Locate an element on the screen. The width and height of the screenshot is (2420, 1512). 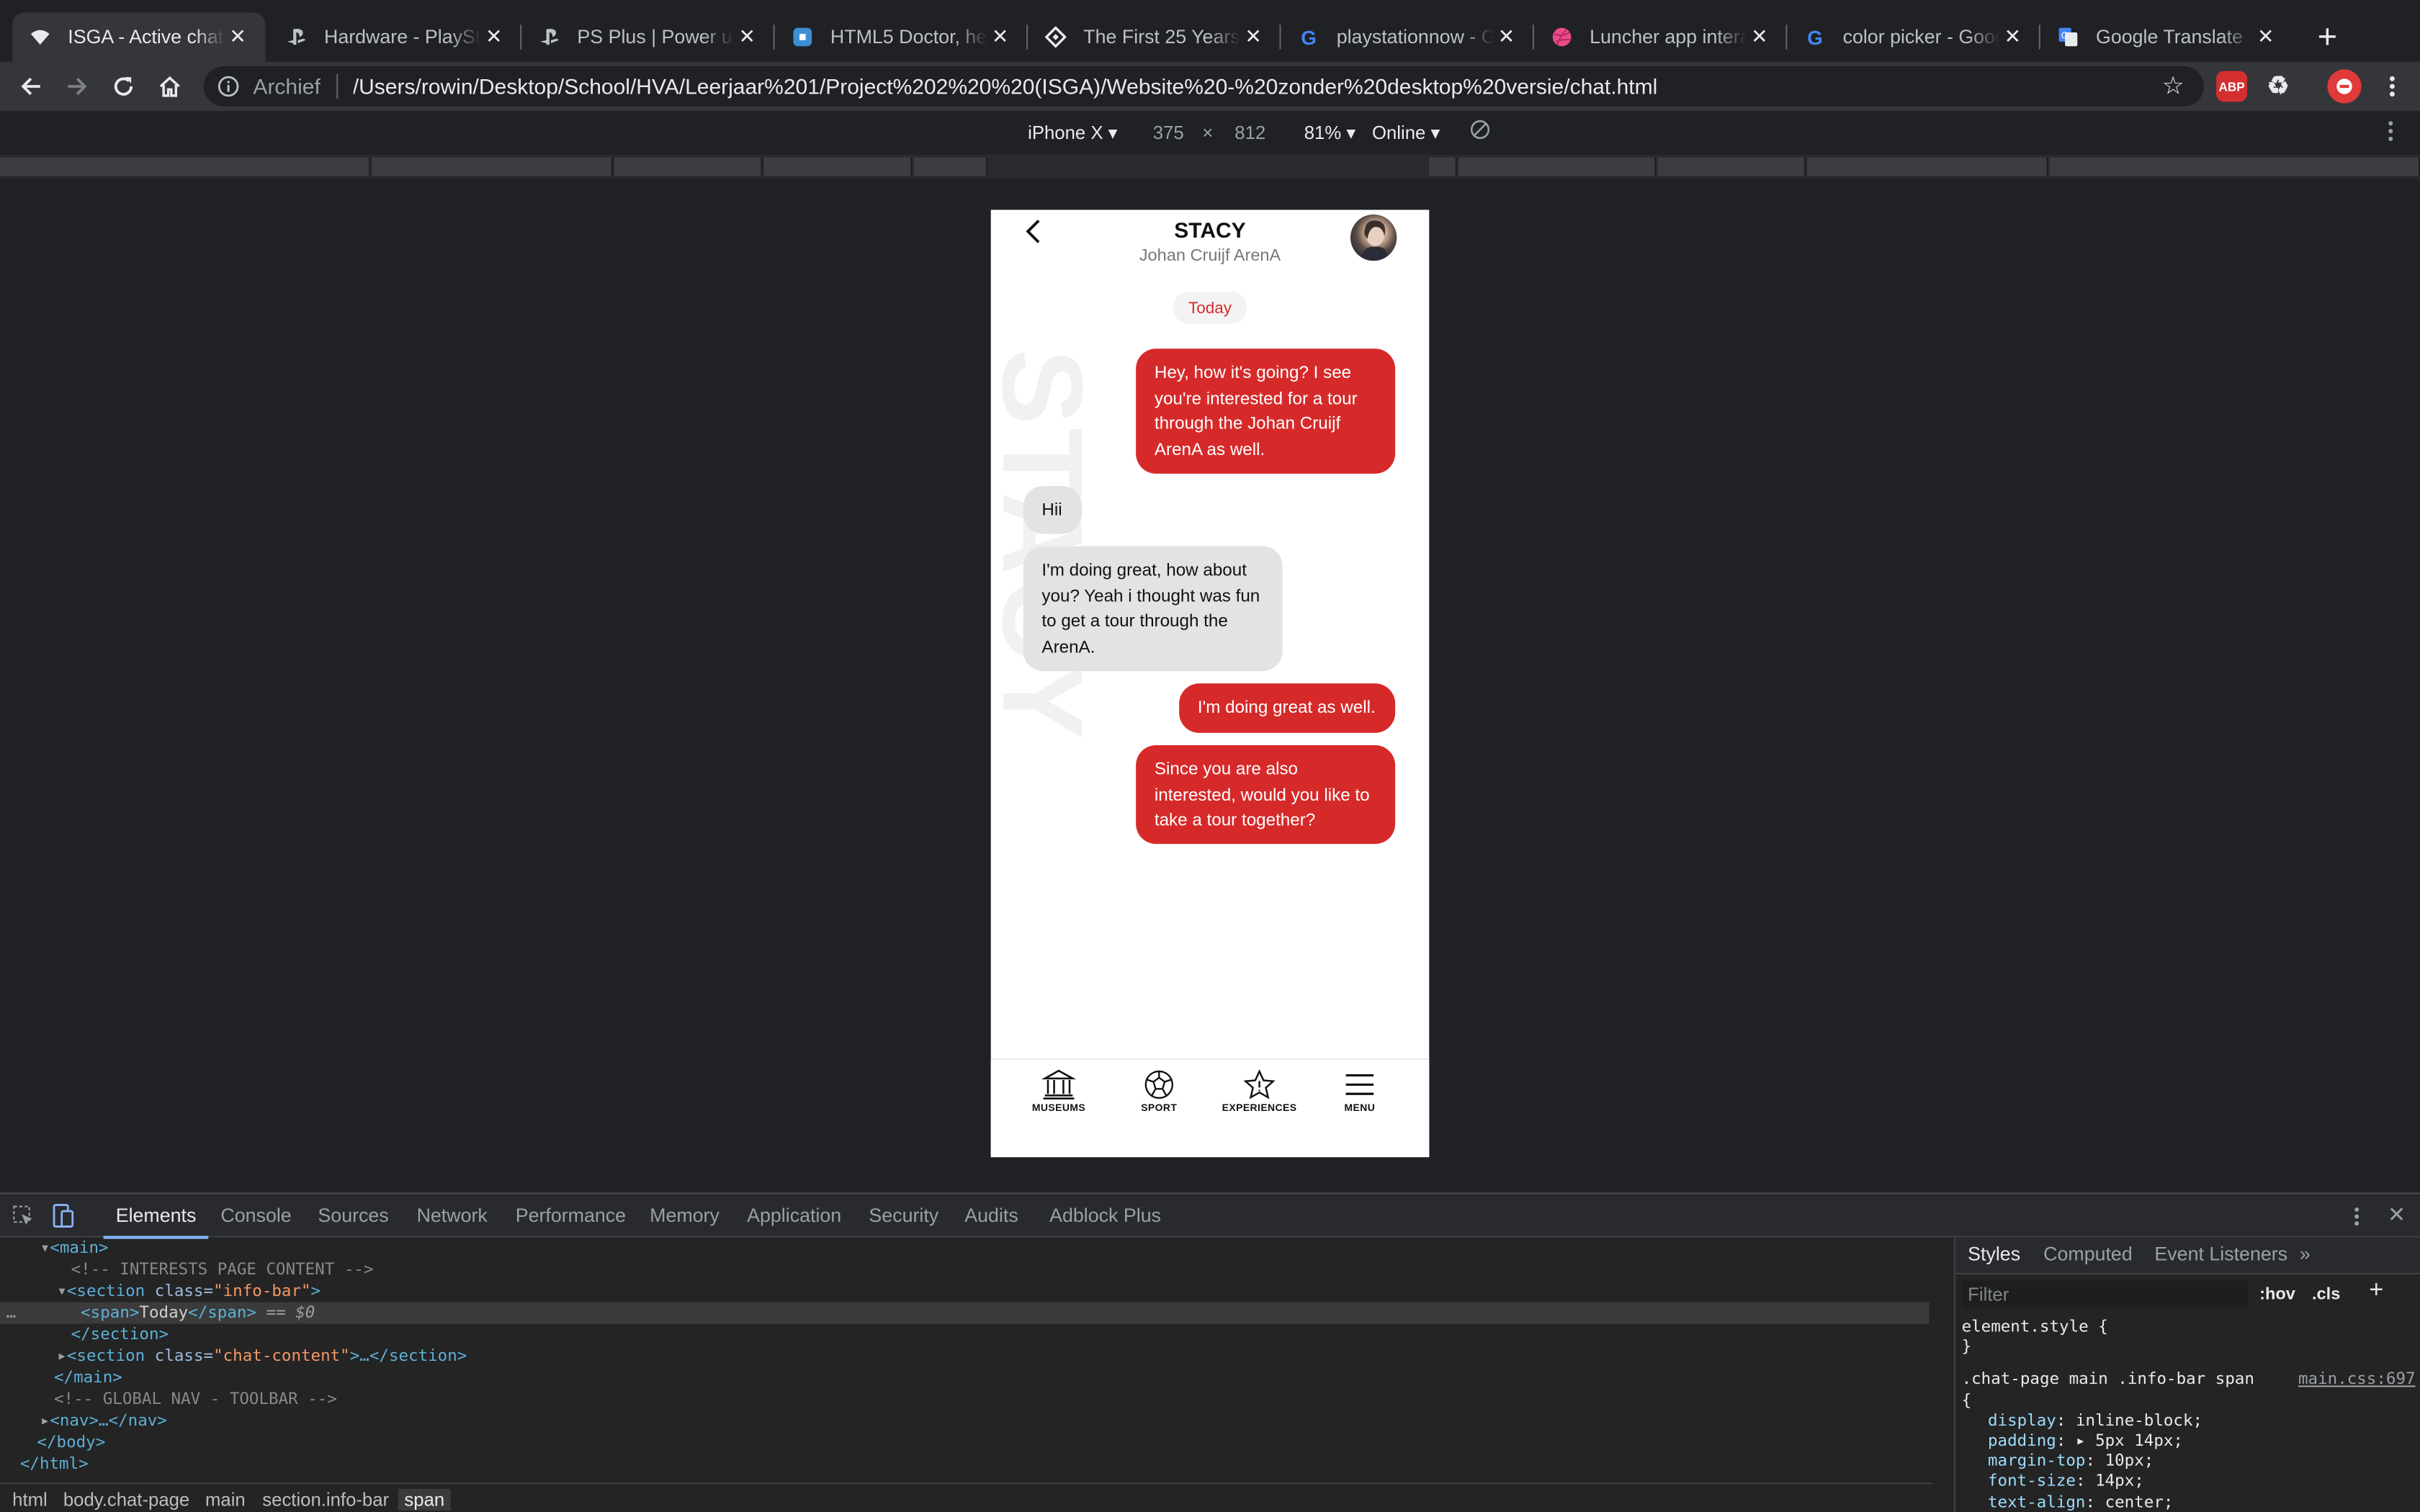
breadcrumb-item: html is located at coordinates (30, 1500).